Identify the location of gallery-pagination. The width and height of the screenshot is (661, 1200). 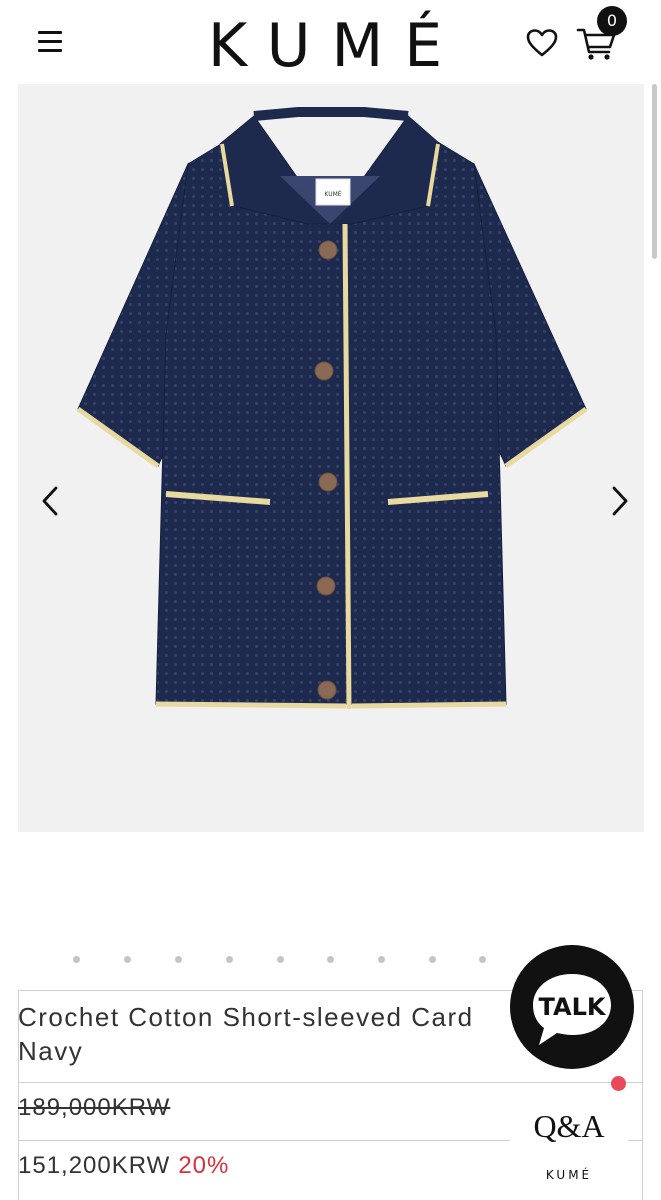
(278, 960).